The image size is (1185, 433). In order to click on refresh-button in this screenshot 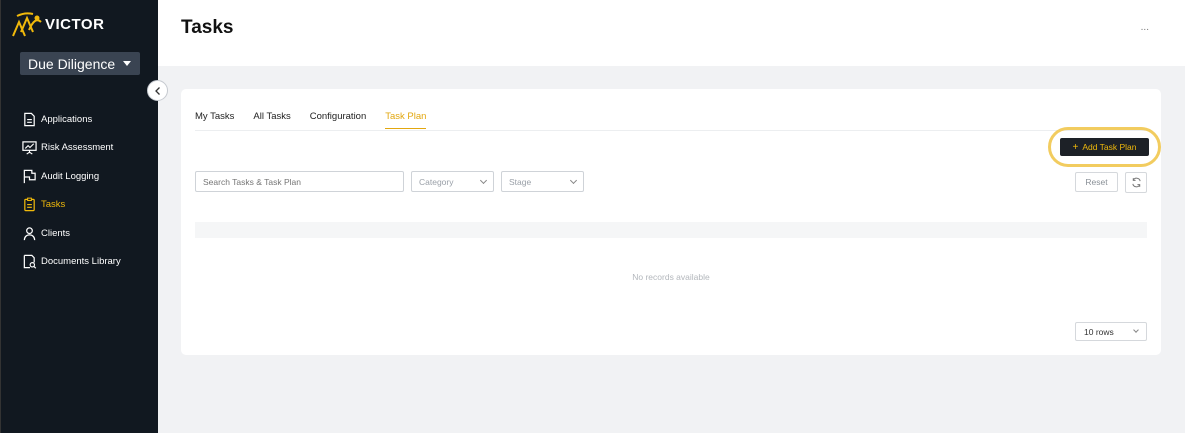, I will do `click(1136, 182)`.